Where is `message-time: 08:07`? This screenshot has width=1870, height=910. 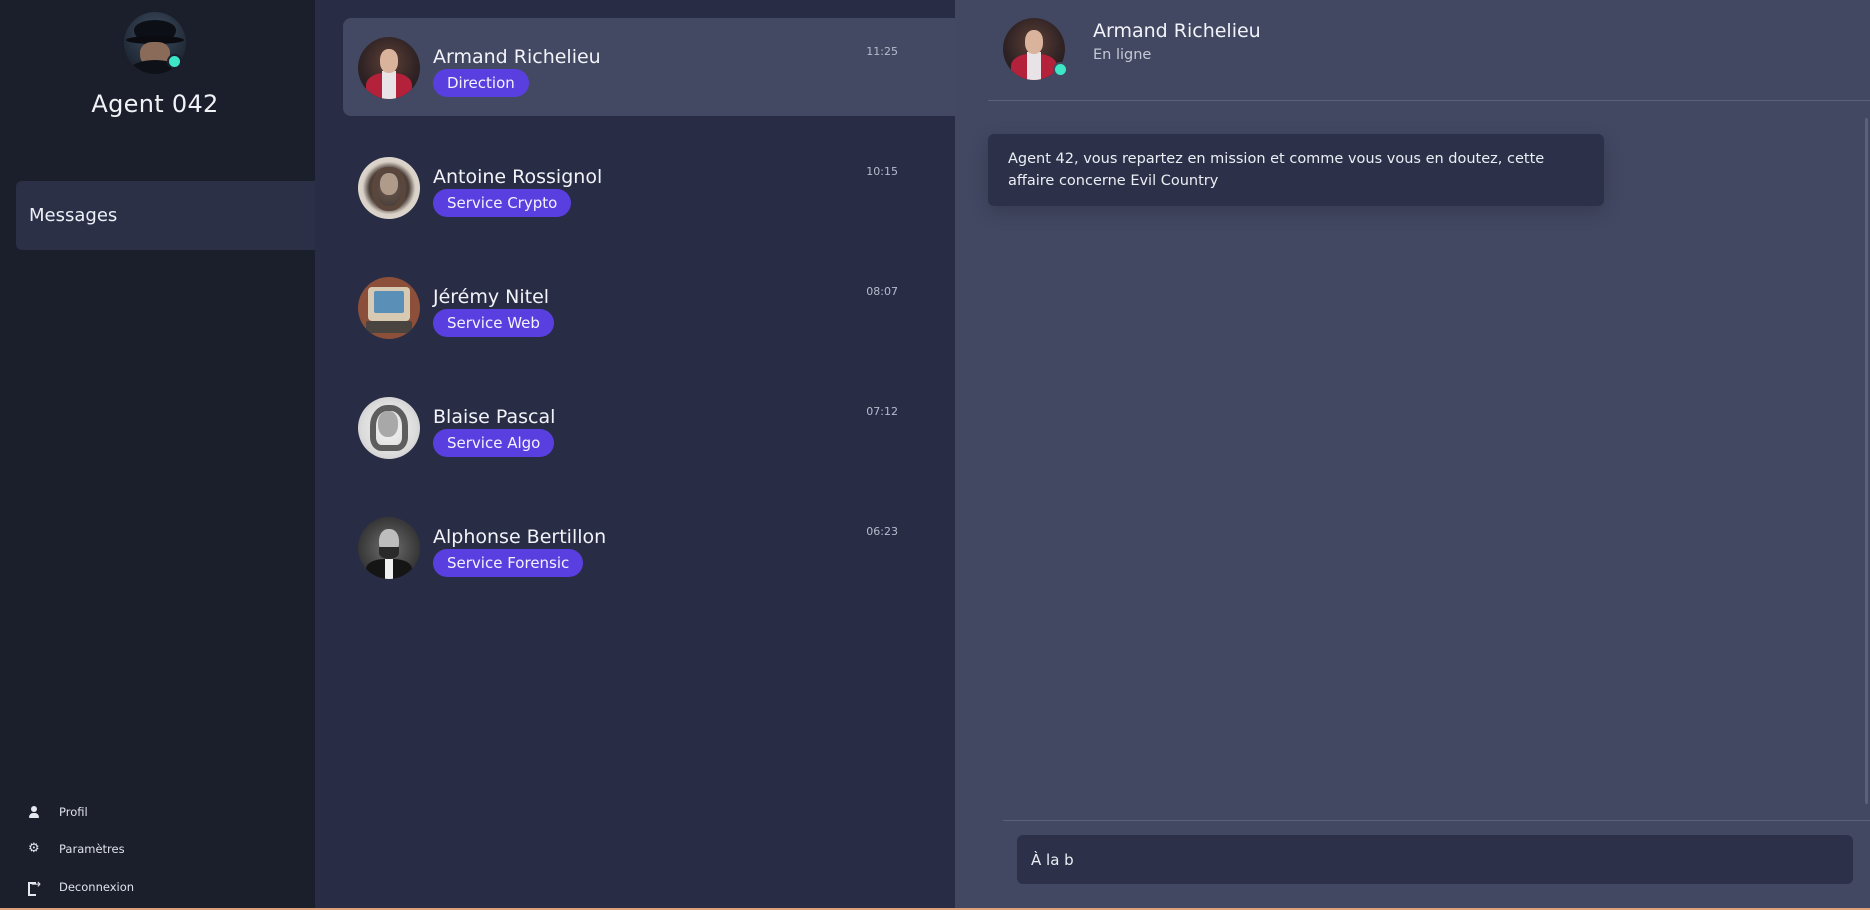
message-time: 08:07 is located at coordinates (882, 291).